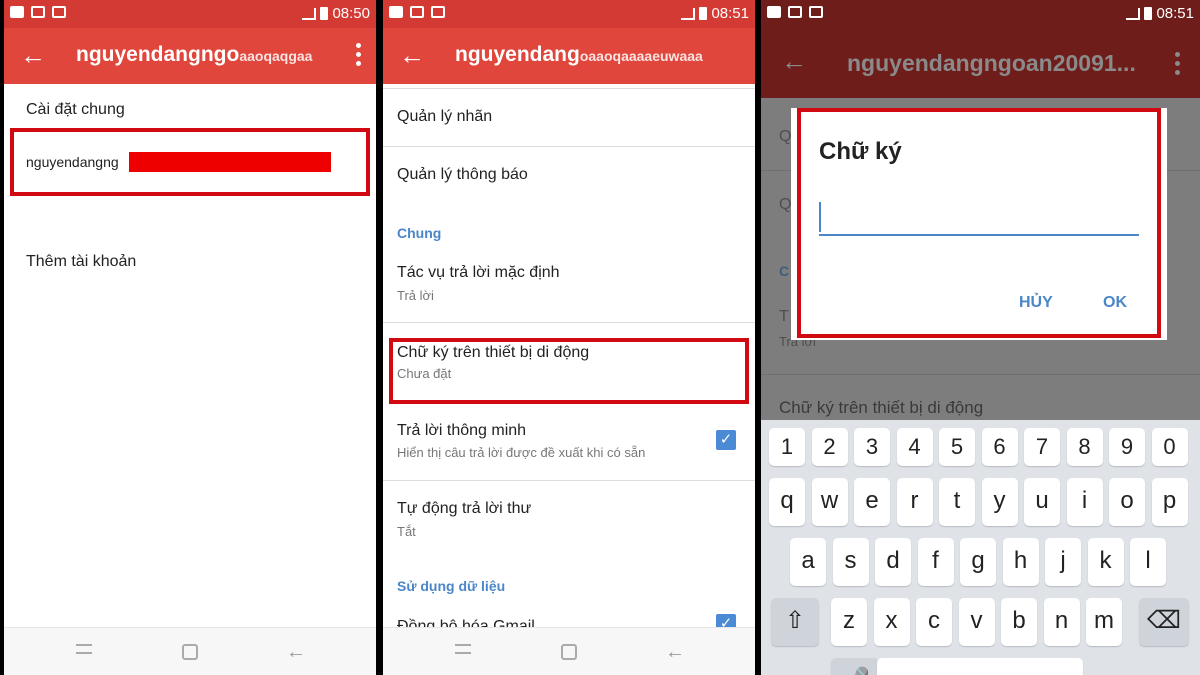 This screenshot has height=675, width=1200. What do you see at coordinates (978, 562) in the screenshot?
I see `key-g: g` at bounding box center [978, 562].